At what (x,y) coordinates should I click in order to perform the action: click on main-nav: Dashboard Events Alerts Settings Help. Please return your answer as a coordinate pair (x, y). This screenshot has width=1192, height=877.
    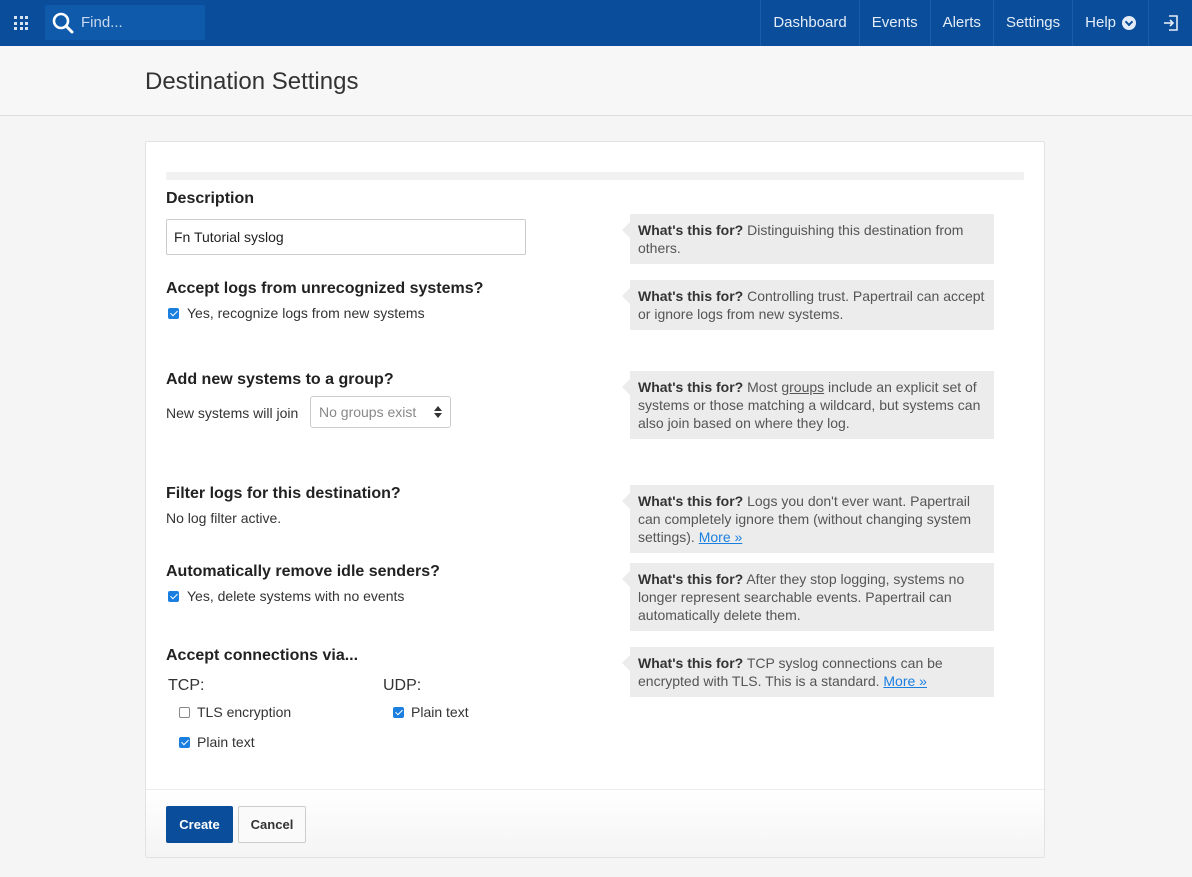
    Looking at the image, I should click on (976, 23).